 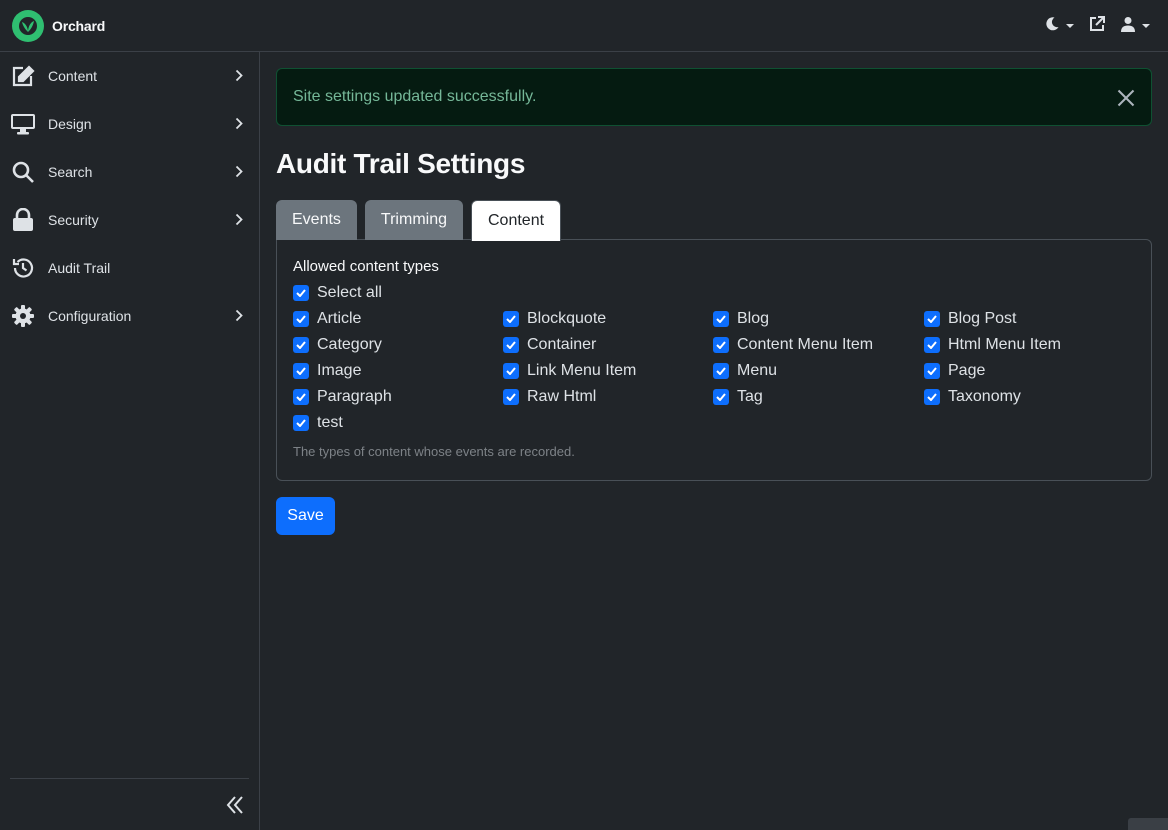 What do you see at coordinates (1024, 397) in the screenshot?
I see `content-type-row: Taxonomy` at bounding box center [1024, 397].